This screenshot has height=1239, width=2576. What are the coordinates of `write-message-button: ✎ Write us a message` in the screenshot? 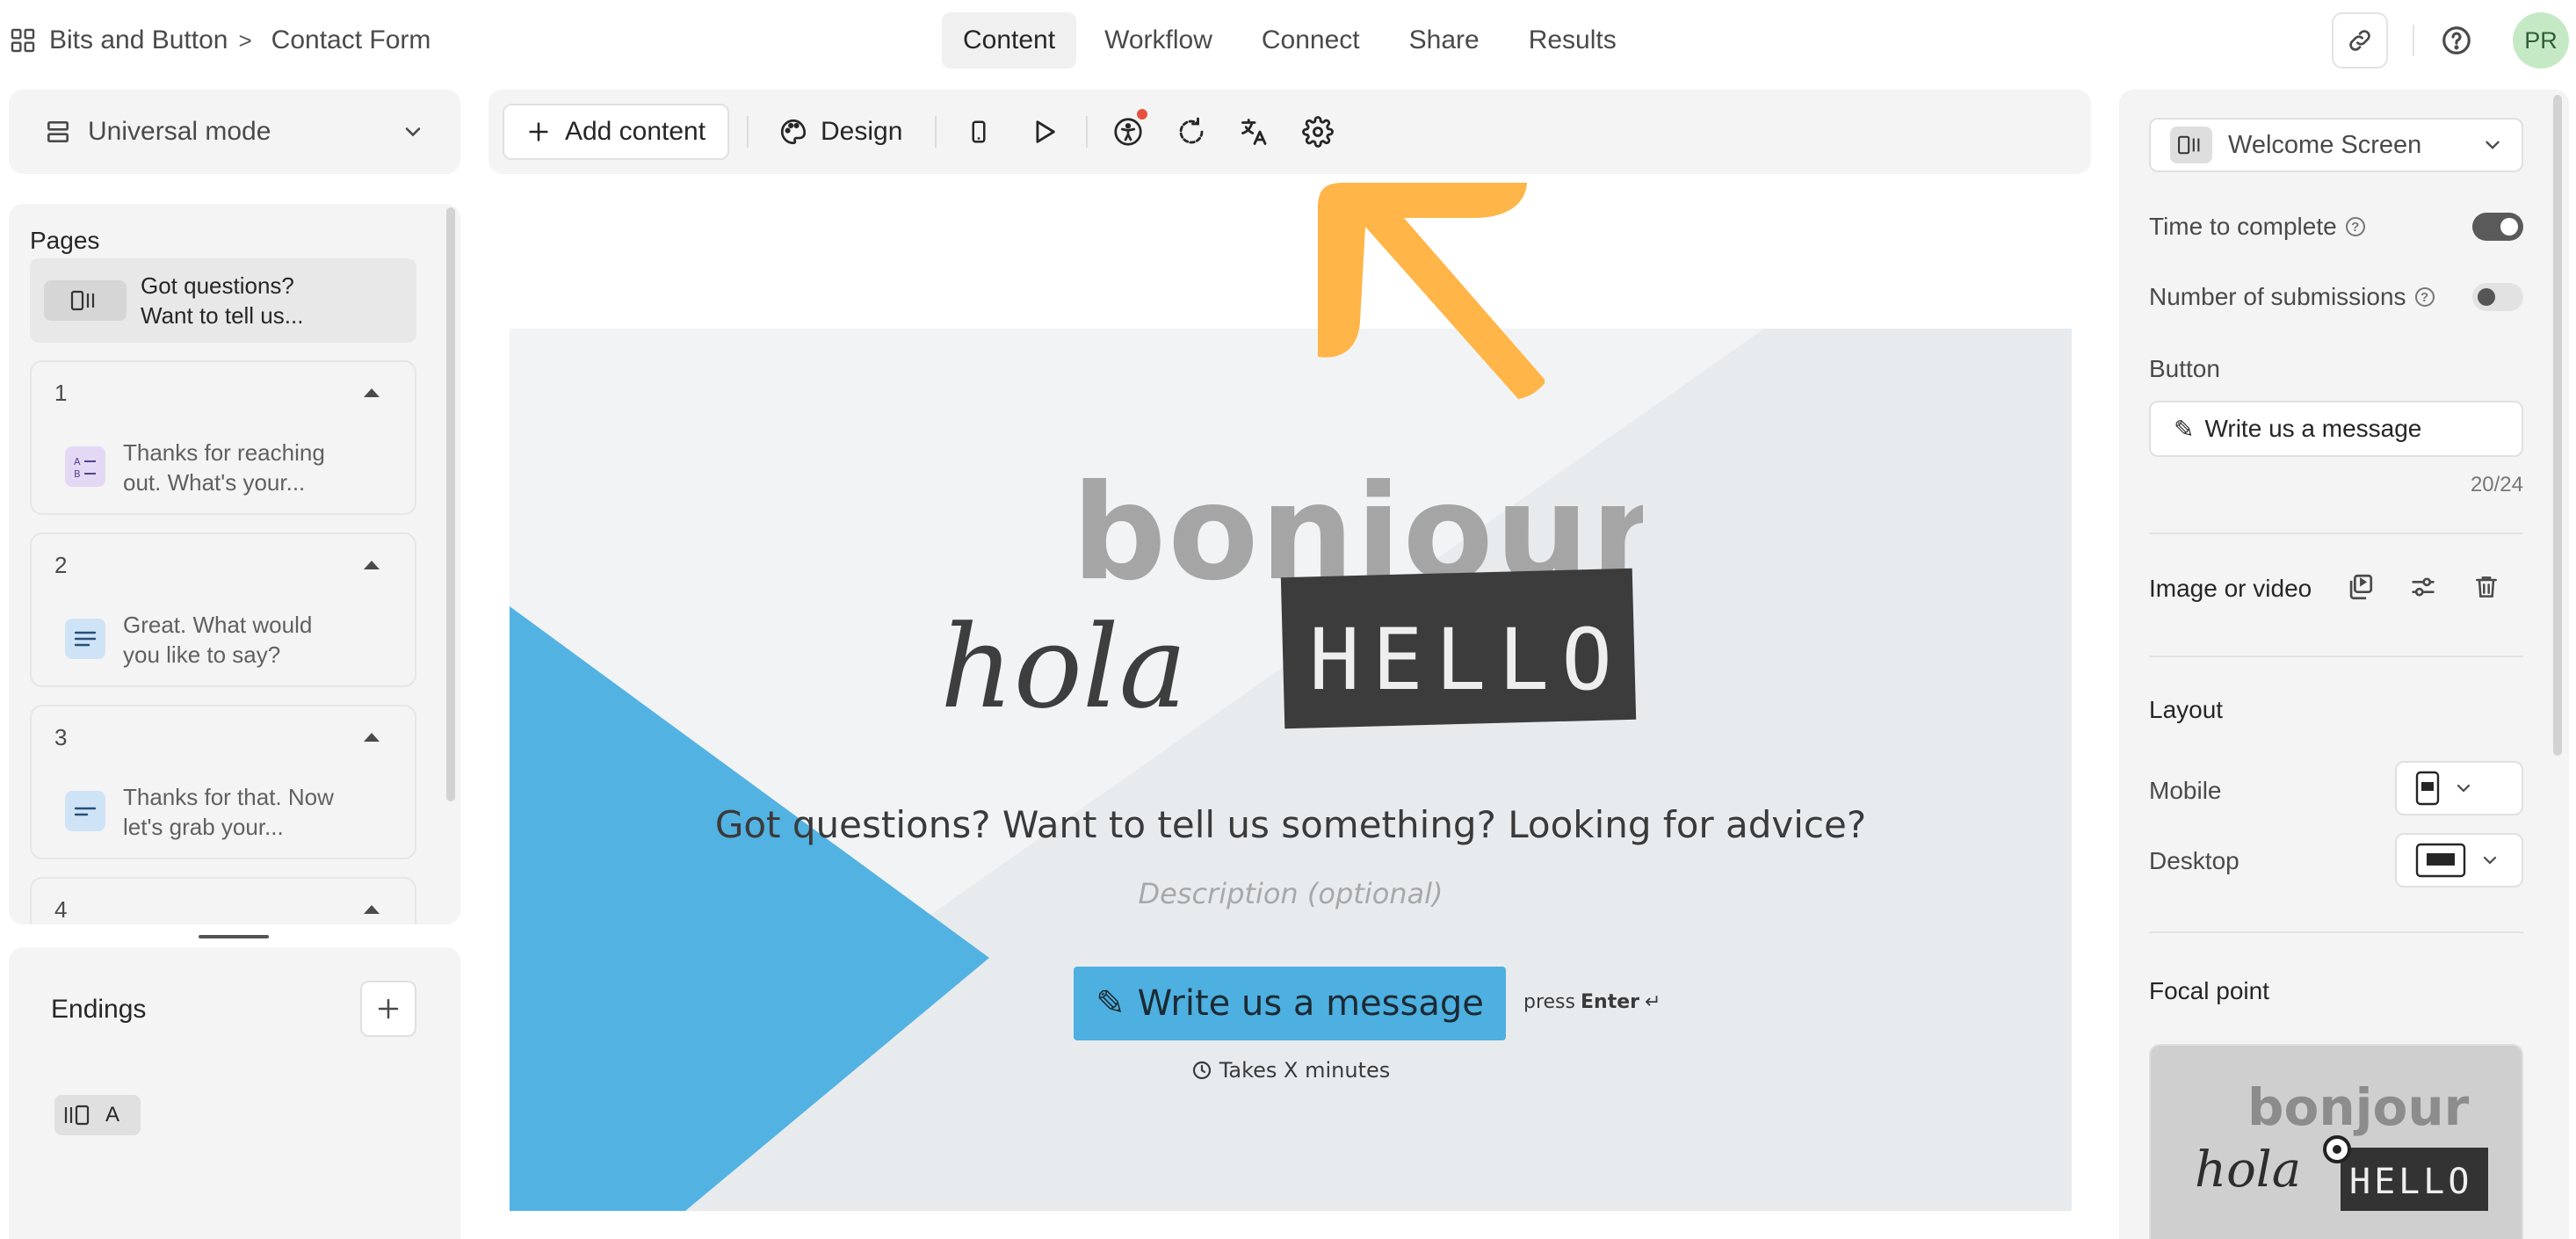 It's located at (1290, 1003).